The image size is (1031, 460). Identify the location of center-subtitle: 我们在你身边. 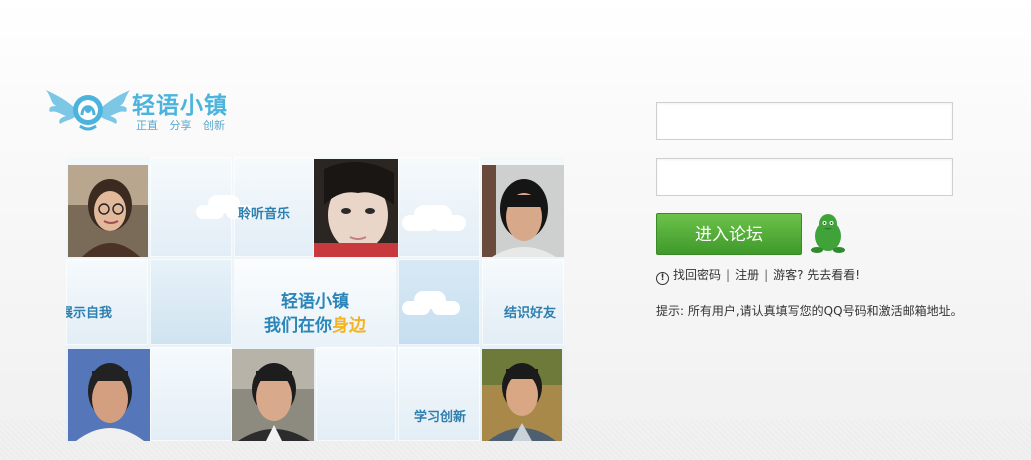
(315, 323).